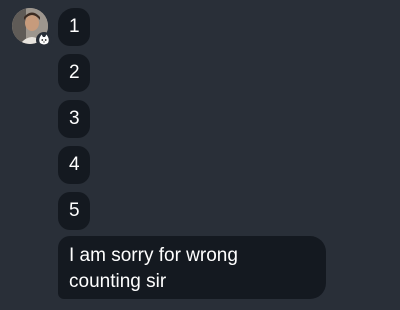 The height and width of the screenshot is (310, 400). Describe the element at coordinates (44, 40) in the screenshot. I see `cat-sticker-icon` at that location.